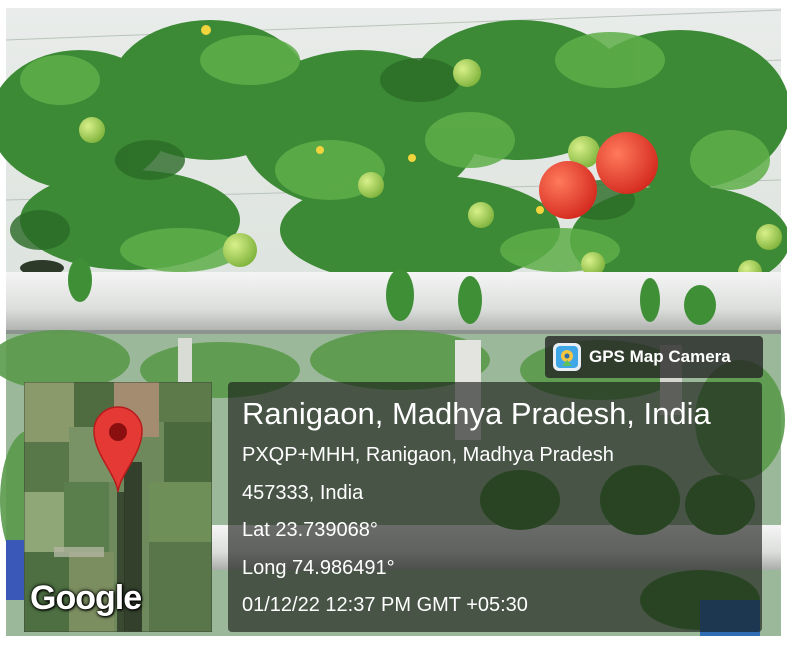 The image size is (787, 649). I want to click on satellite-minimap: Google, so click(118, 507).